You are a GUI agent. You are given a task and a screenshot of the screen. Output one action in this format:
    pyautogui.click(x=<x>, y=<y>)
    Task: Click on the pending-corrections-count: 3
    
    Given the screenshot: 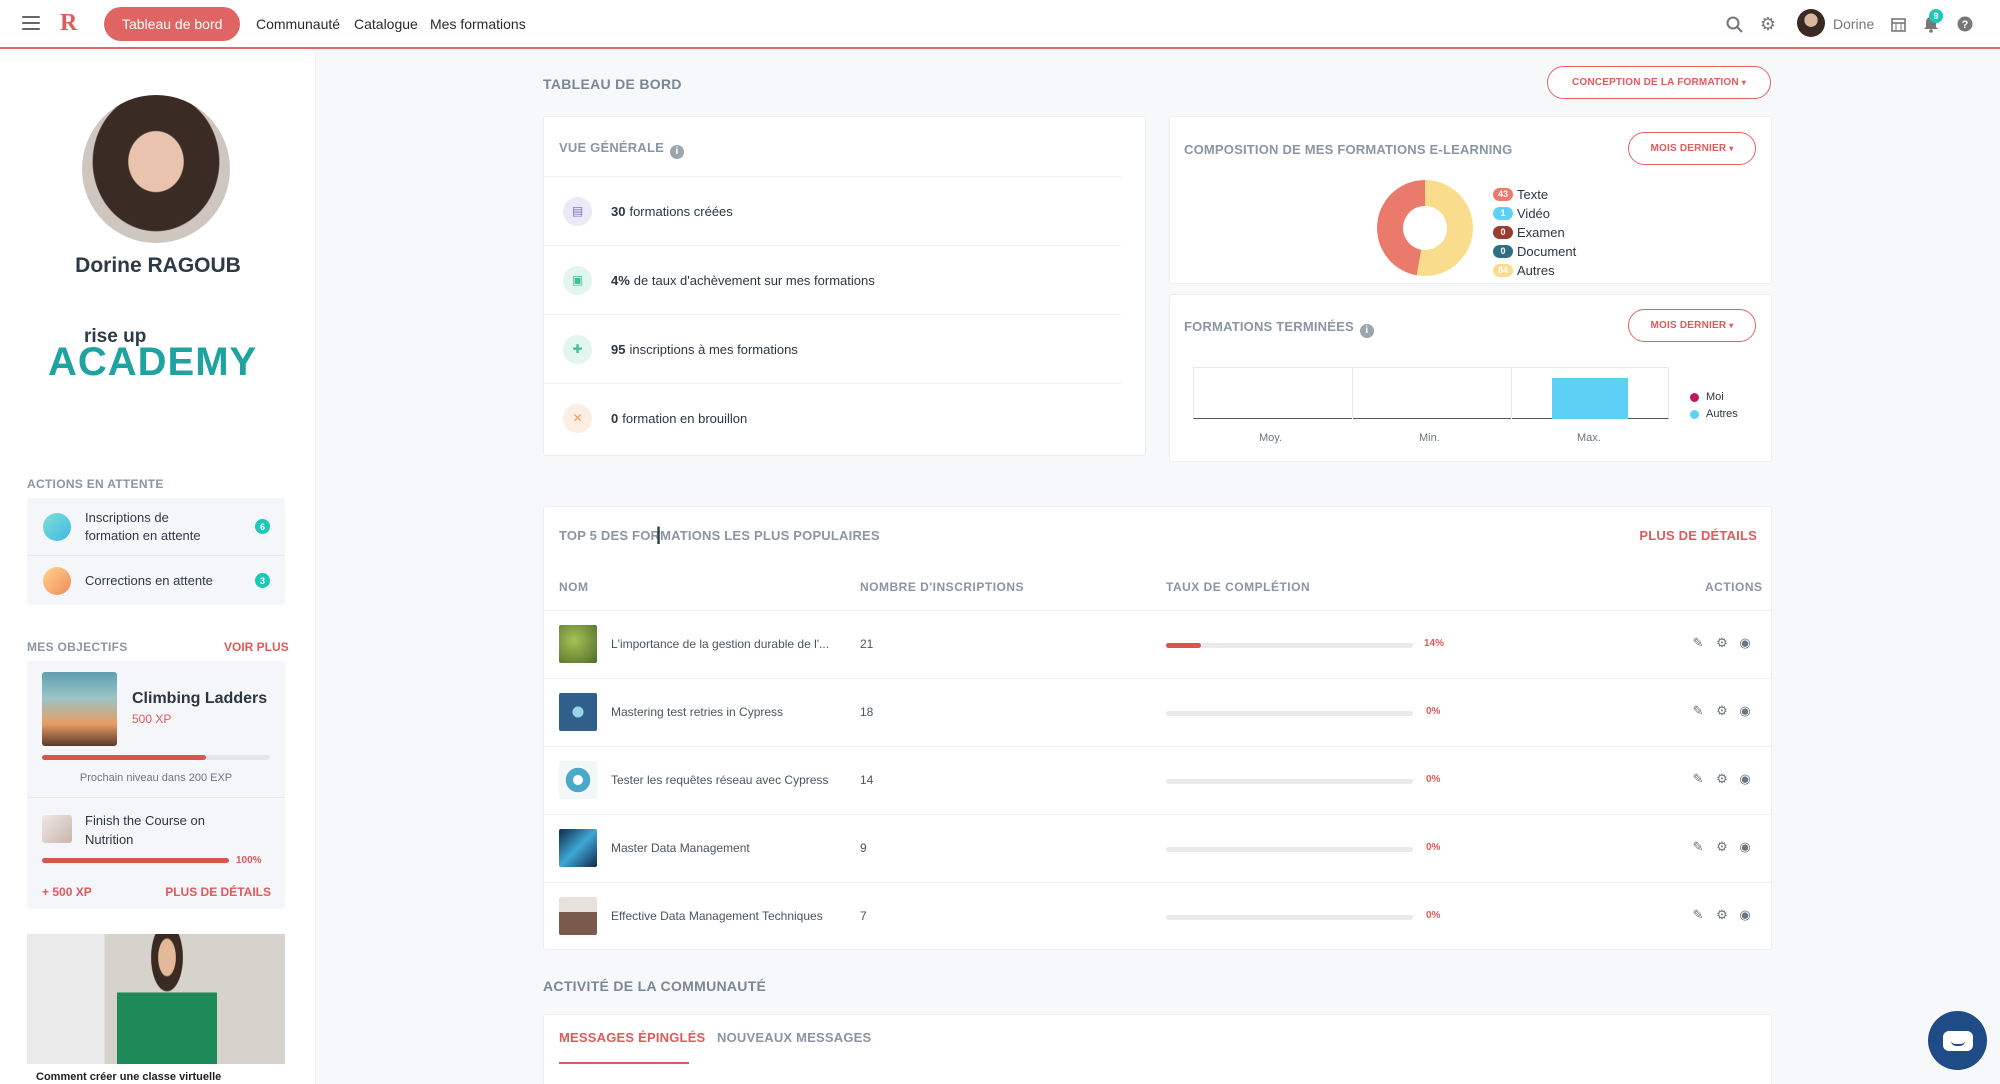 What is the action you would take?
    pyautogui.click(x=262, y=580)
    